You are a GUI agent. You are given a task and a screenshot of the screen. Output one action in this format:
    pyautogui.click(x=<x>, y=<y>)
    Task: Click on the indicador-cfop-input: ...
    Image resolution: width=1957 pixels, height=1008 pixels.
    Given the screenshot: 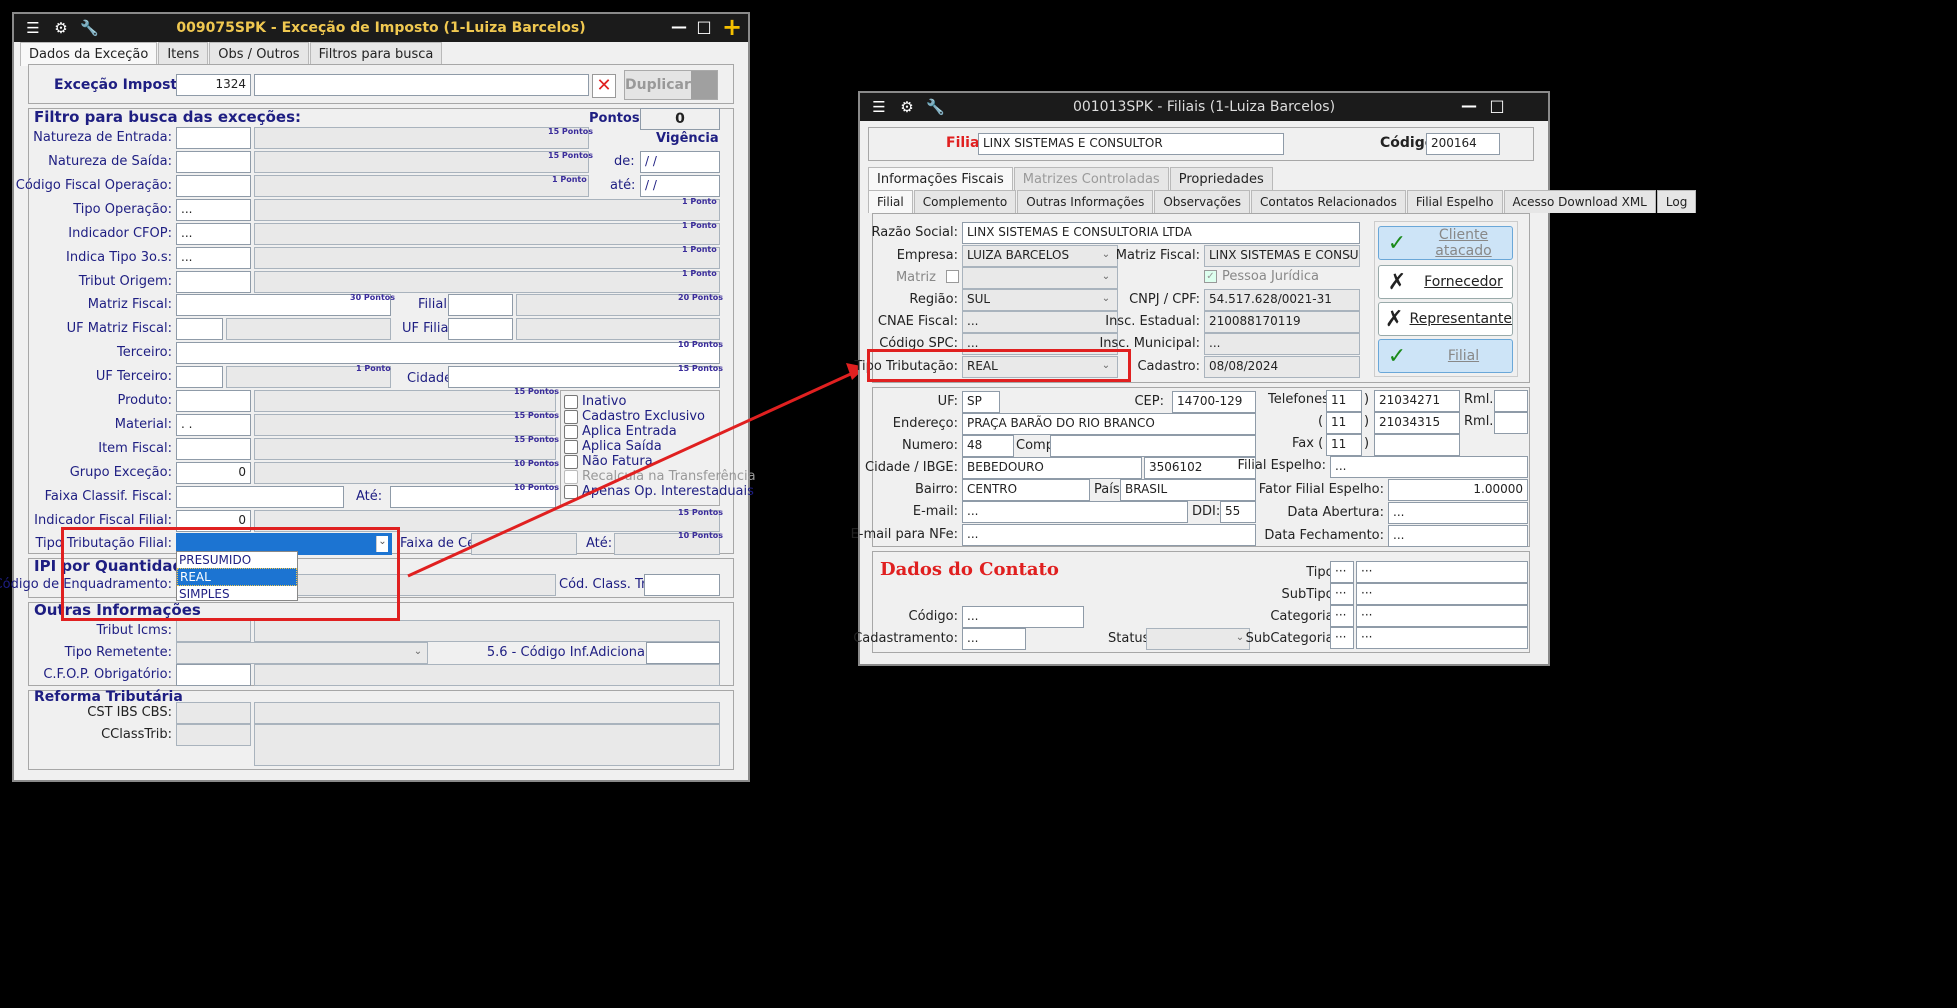 What is the action you would take?
    pyautogui.click(x=213, y=234)
    